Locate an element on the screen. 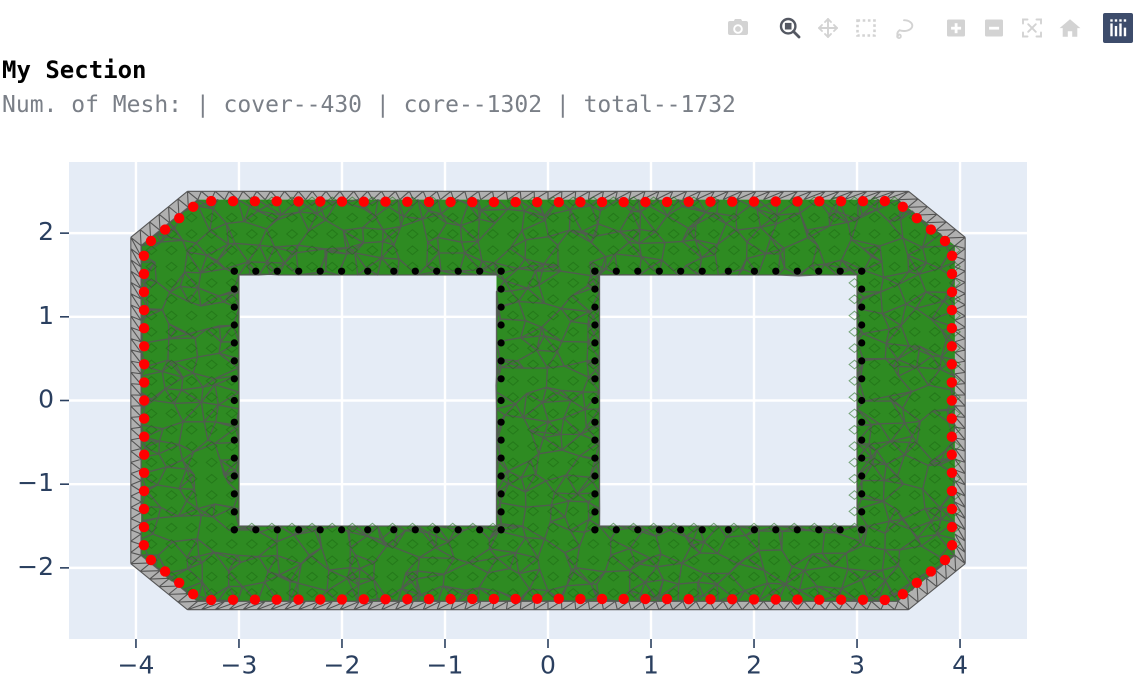  minus-square-icon is located at coordinates (994, 28).